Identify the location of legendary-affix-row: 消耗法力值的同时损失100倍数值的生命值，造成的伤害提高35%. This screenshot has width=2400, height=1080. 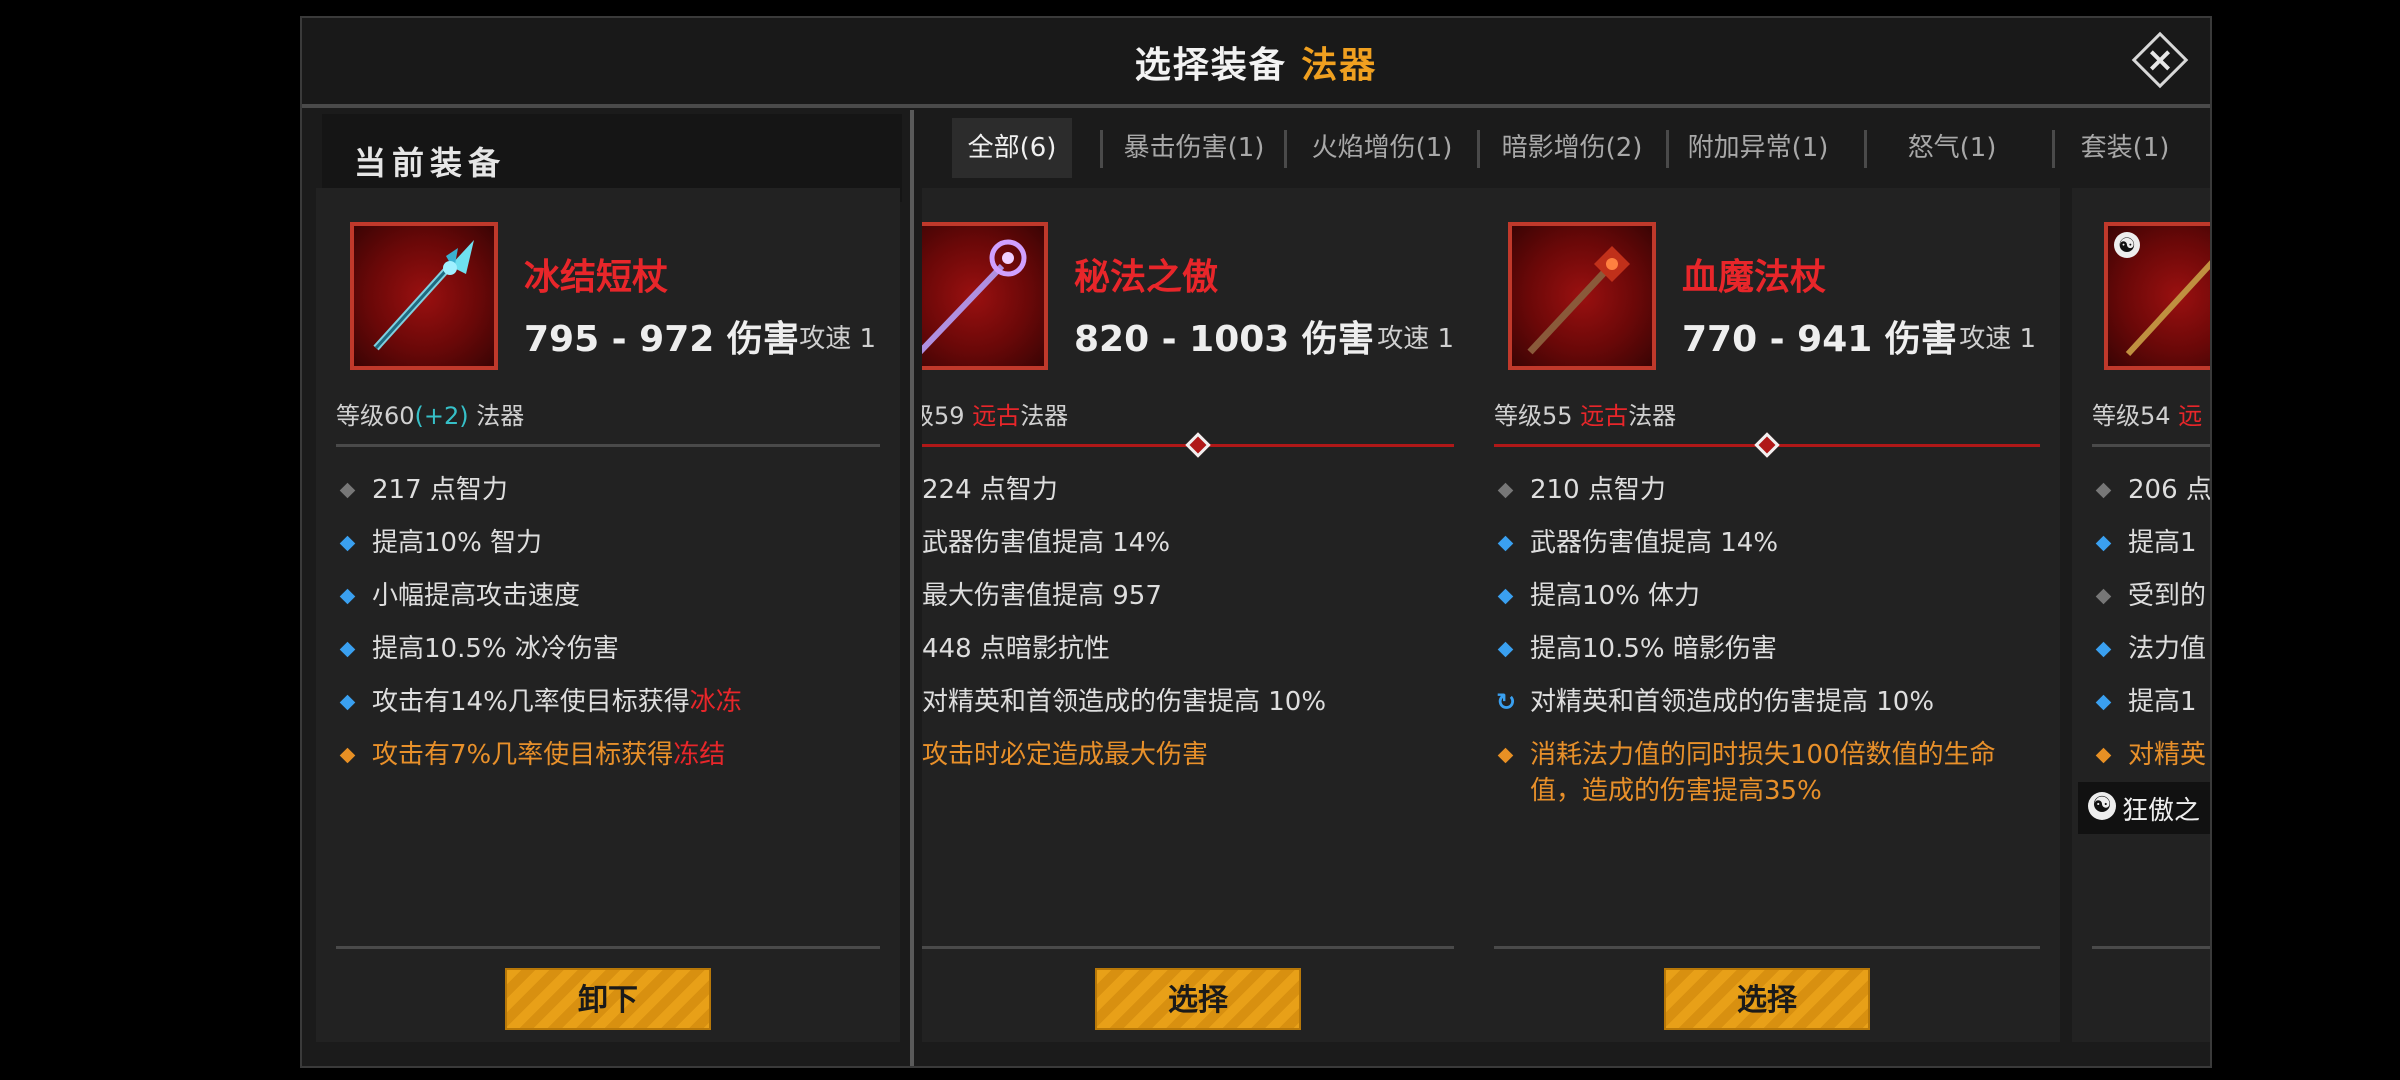
(1769, 773).